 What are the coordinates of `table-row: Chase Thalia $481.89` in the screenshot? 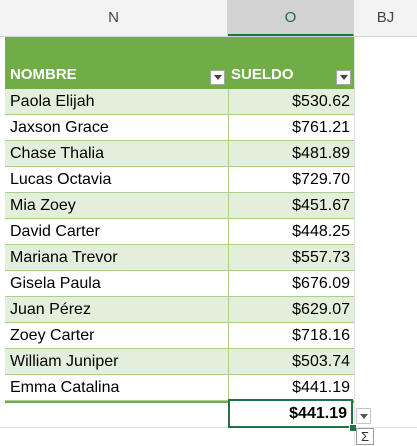 It's located at (179, 154).